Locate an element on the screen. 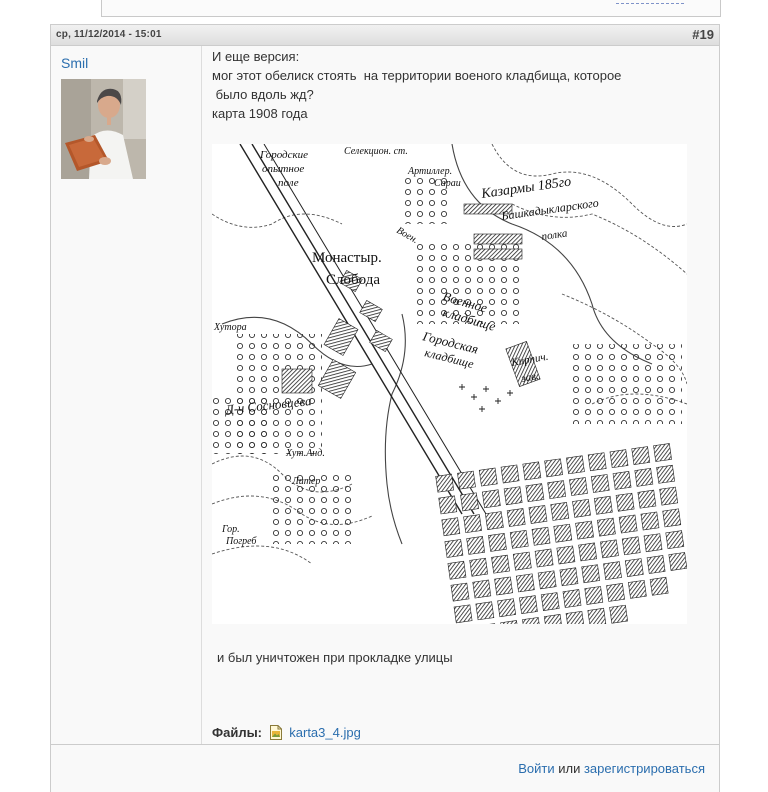 This screenshot has height=792, width=768. post-line: было вдоль жд? is located at coordinates (462, 94).